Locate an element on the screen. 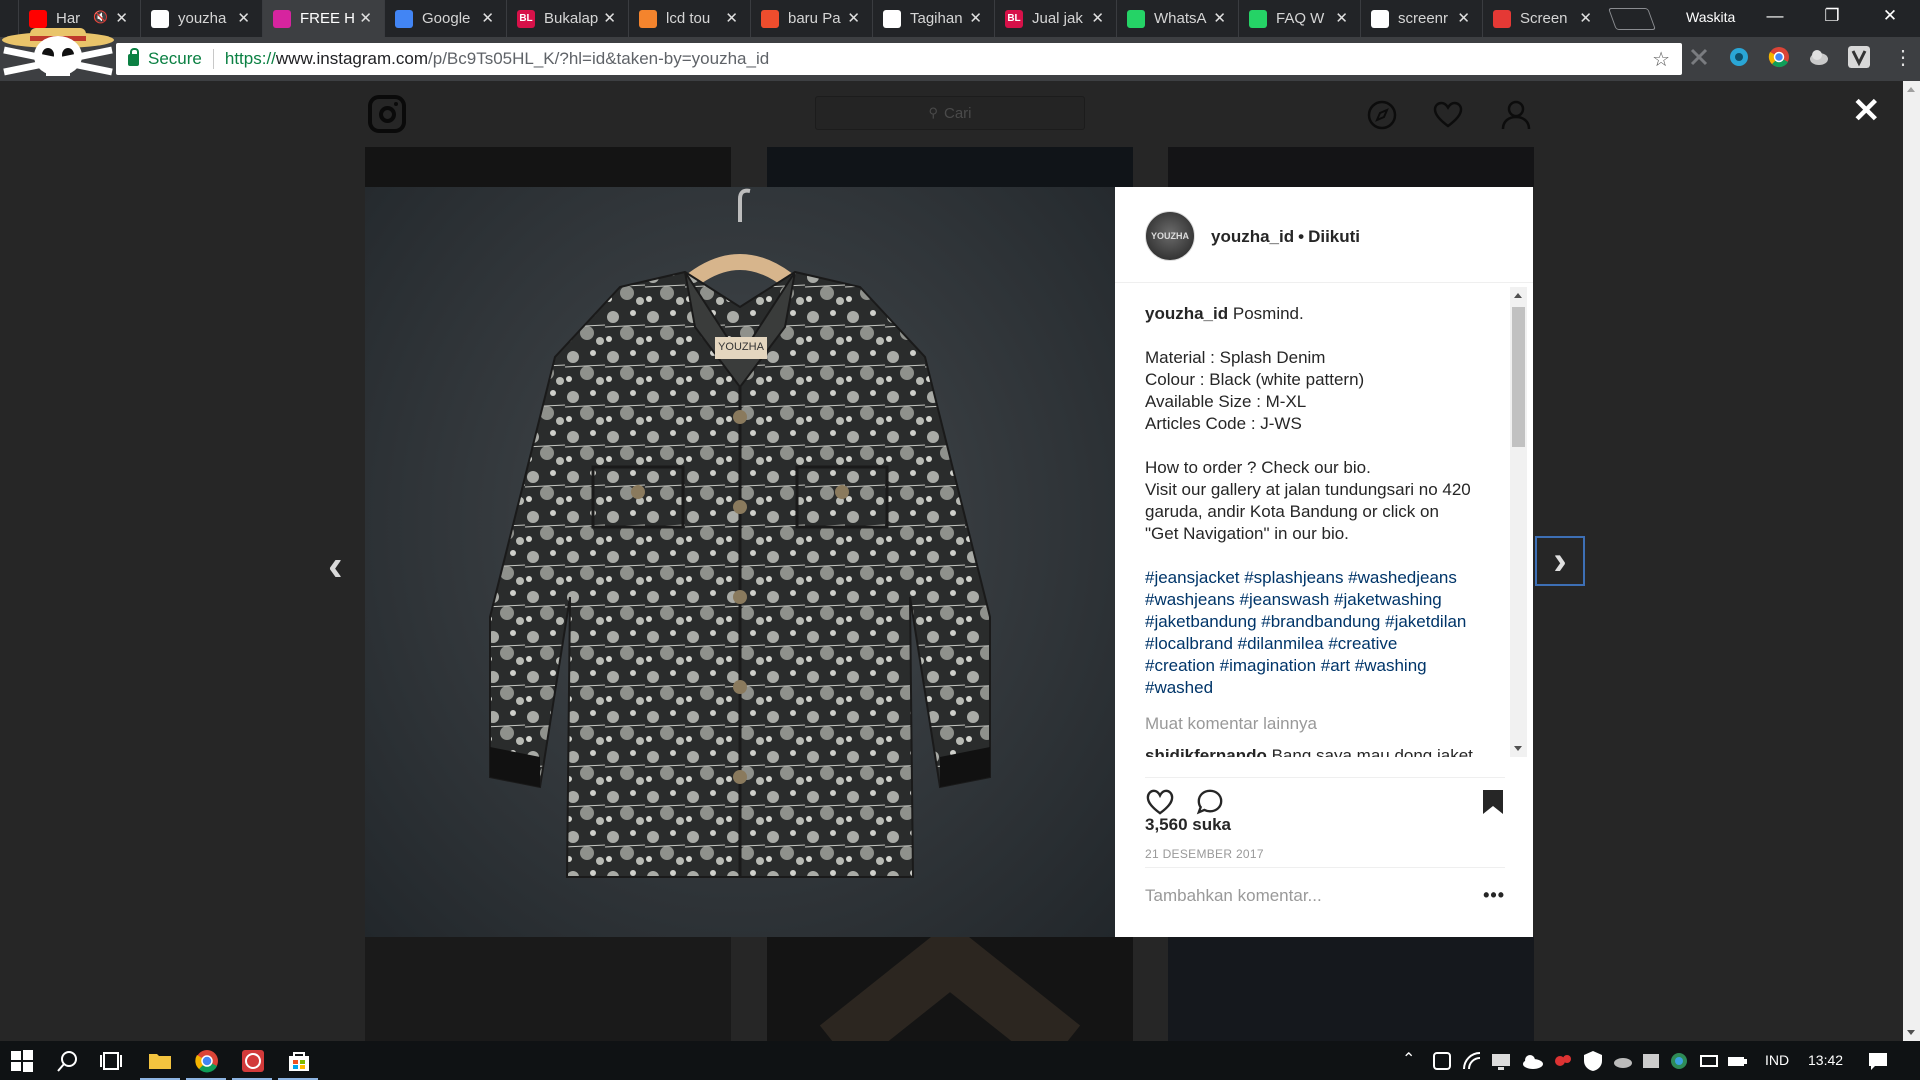  hashtag-line: #washed is located at coordinates (1325, 688).